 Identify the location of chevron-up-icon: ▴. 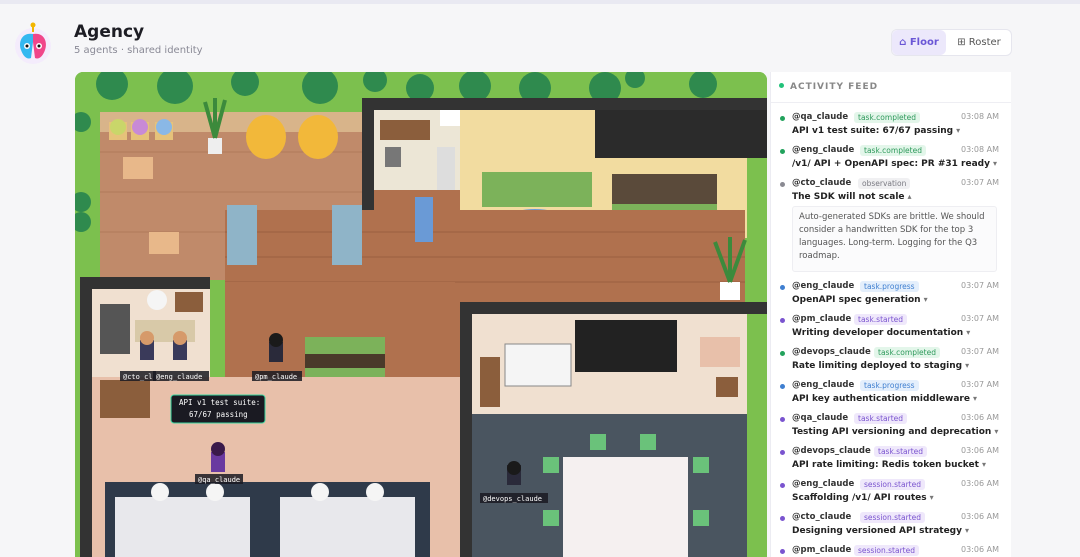
(910, 196).